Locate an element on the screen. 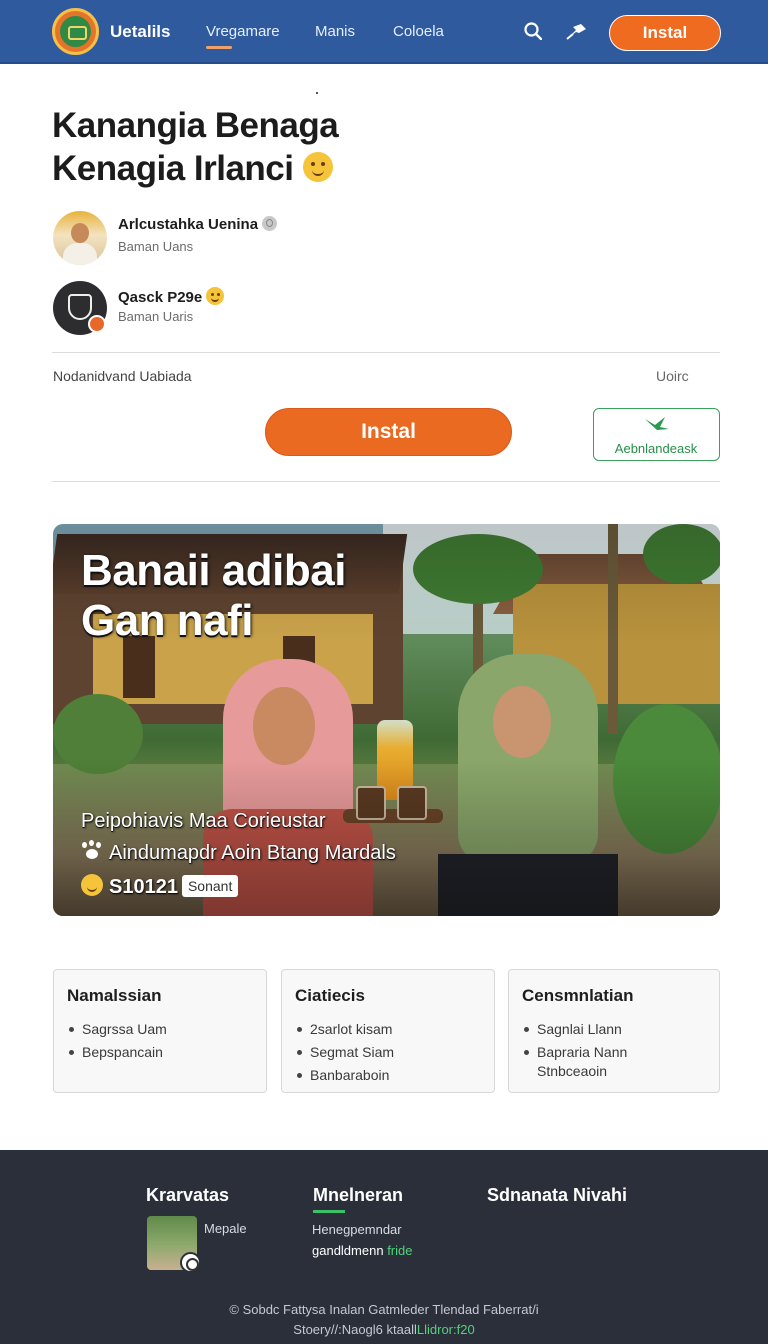 Image resolution: width=768 pixels, height=1344 pixels. footer-thumbnail-badge-icon is located at coordinates (190, 1262).